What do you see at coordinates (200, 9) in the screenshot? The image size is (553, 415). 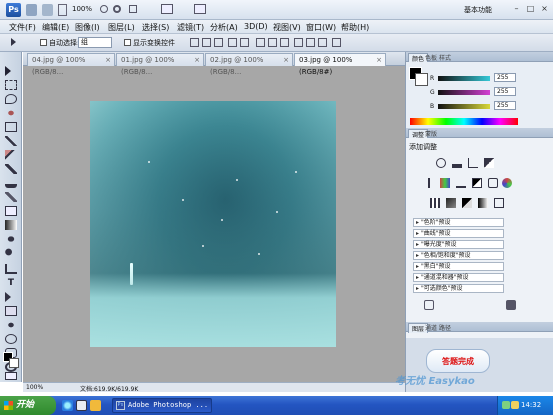 I see `screen-mode-icon` at bounding box center [200, 9].